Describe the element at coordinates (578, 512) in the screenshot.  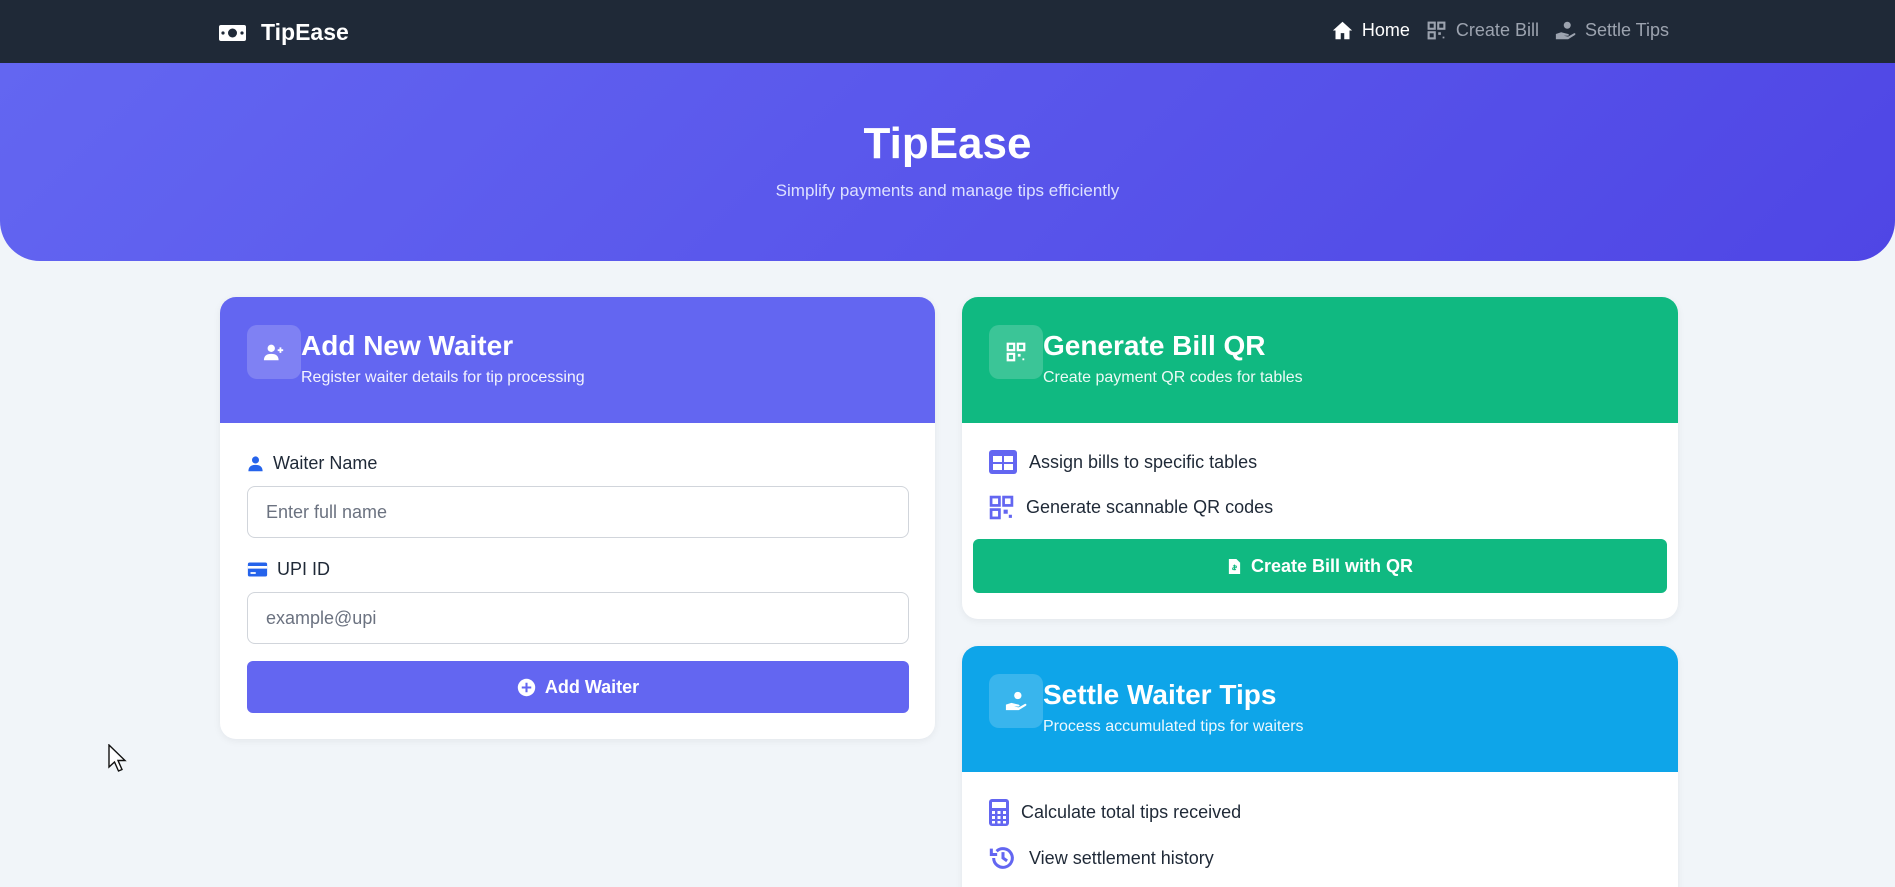
I see `waiter-name-input` at that location.